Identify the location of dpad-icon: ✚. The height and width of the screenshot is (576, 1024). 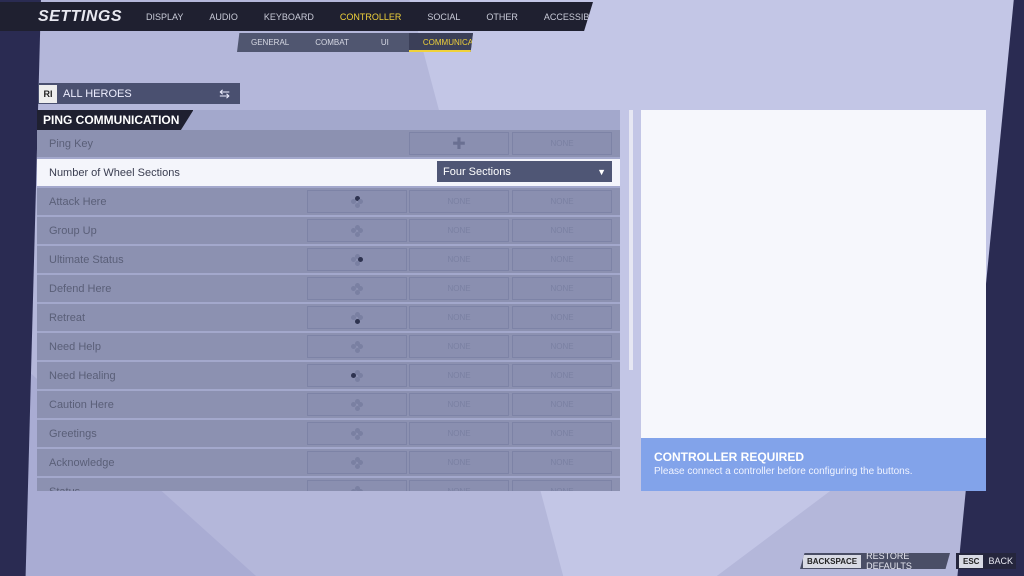
(459, 144).